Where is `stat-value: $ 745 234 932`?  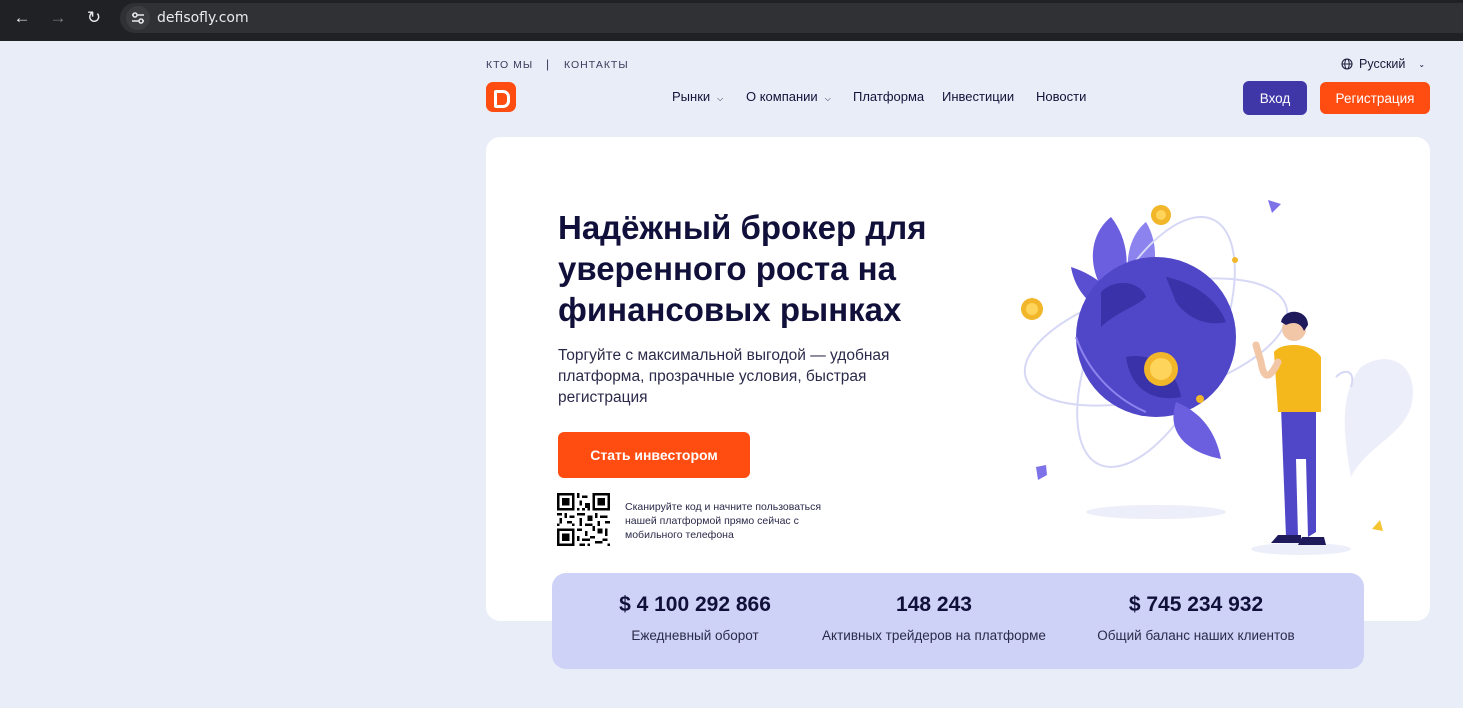
stat-value: $ 745 234 932 is located at coordinates (1196, 604).